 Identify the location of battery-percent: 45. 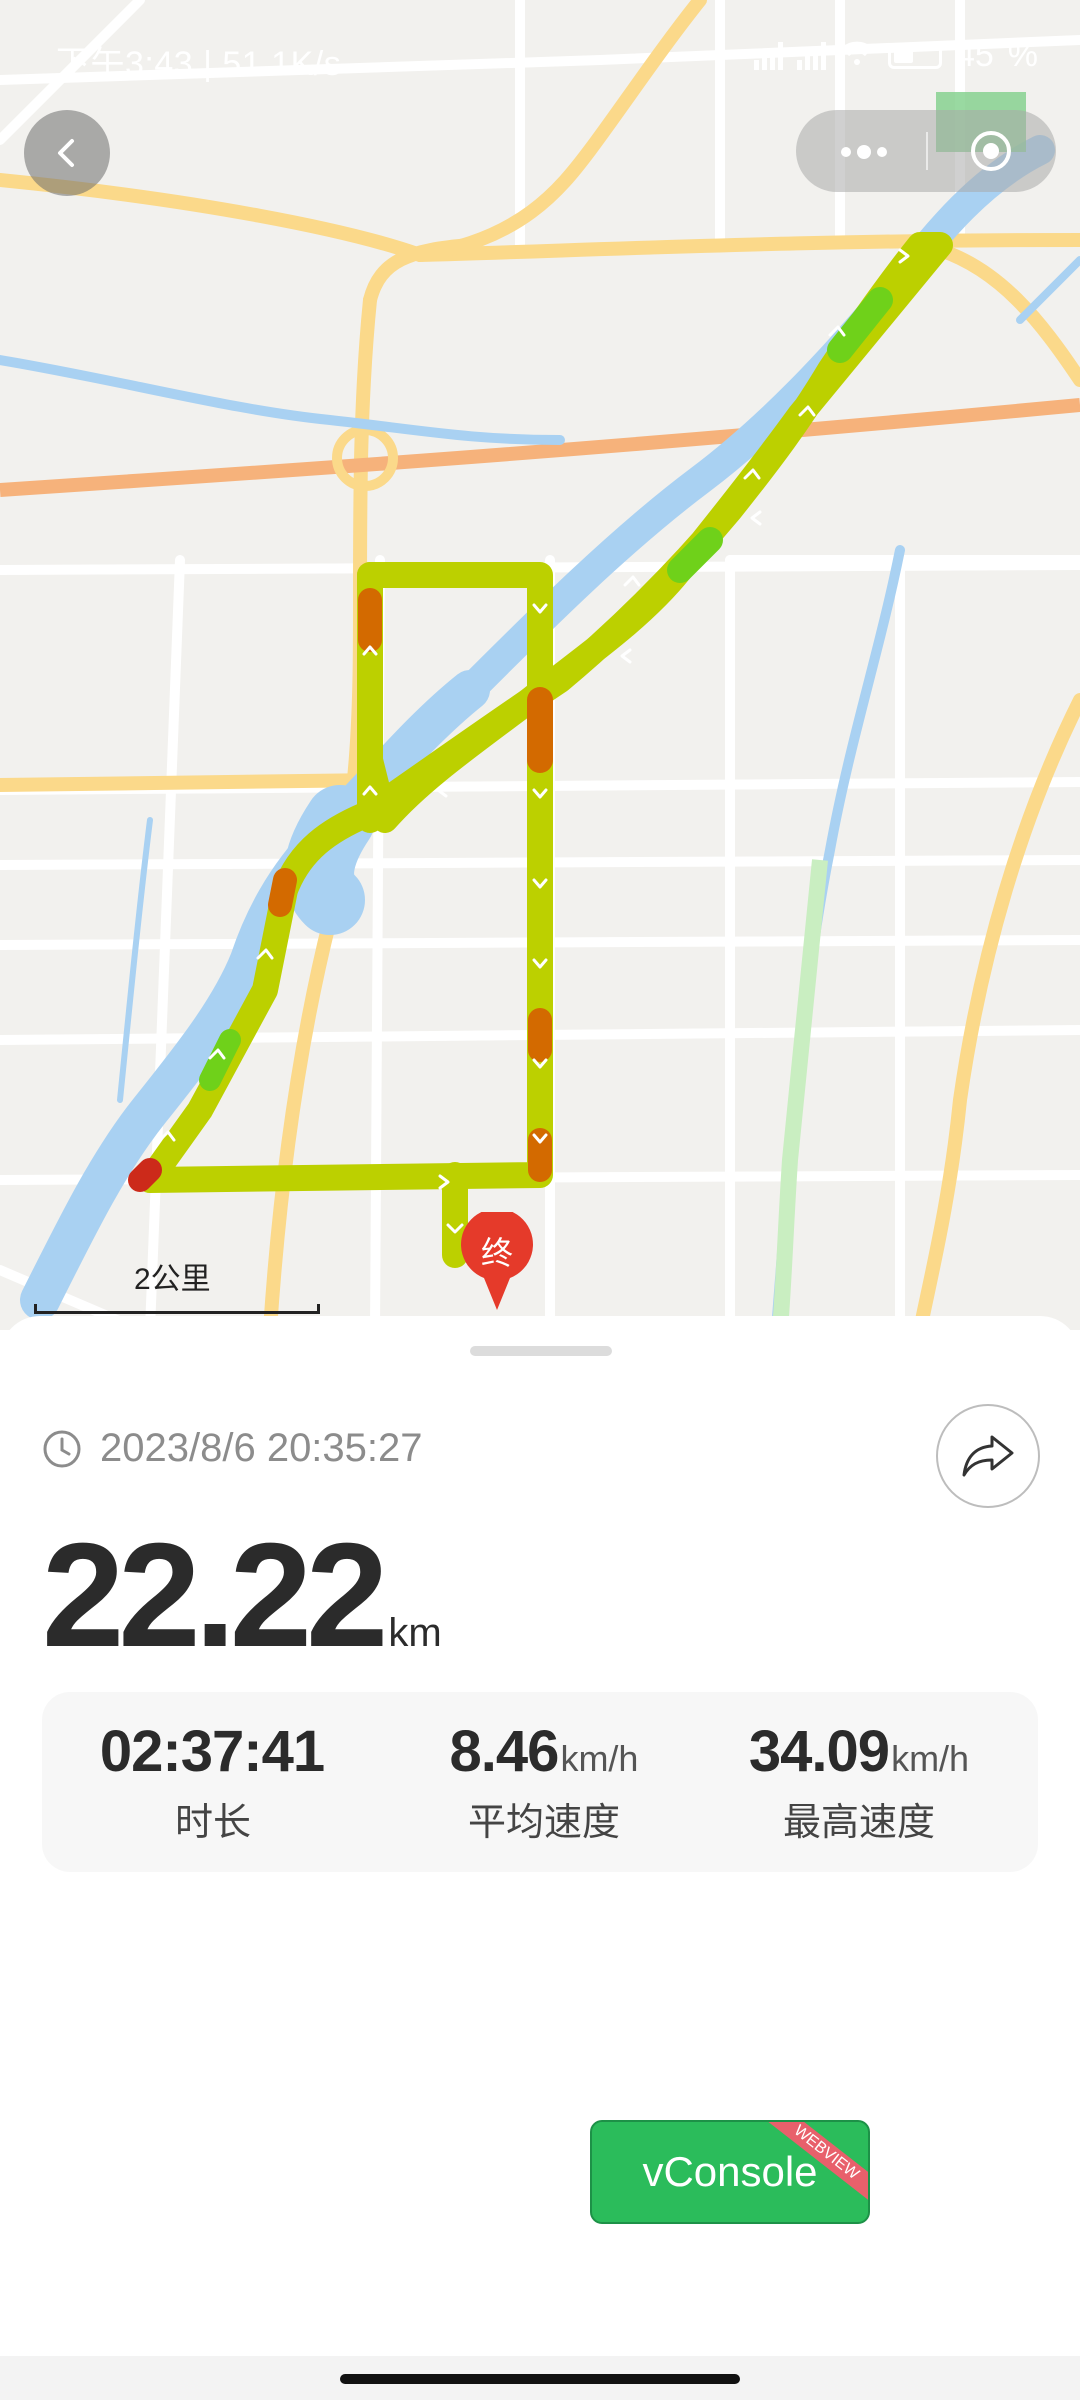
(974, 55).